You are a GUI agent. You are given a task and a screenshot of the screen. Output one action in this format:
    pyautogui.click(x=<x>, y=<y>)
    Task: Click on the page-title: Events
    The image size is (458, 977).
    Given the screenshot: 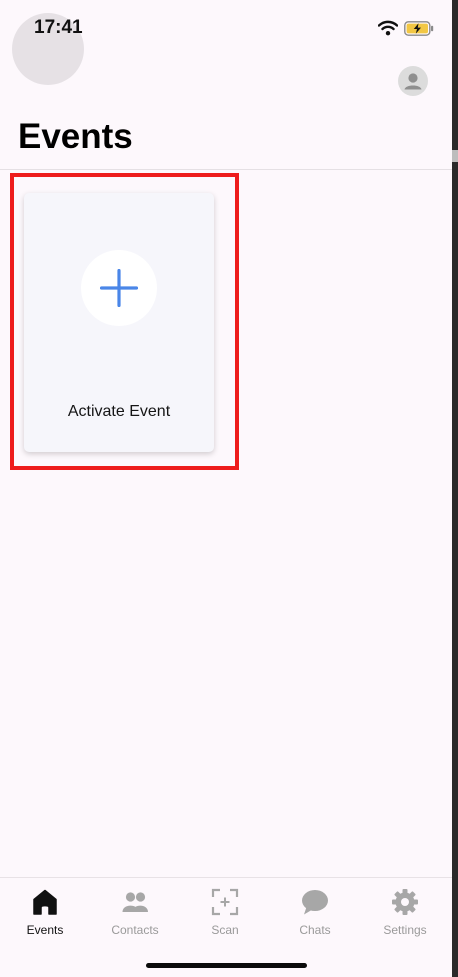 What is the action you would take?
    pyautogui.click(x=75, y=136)
    